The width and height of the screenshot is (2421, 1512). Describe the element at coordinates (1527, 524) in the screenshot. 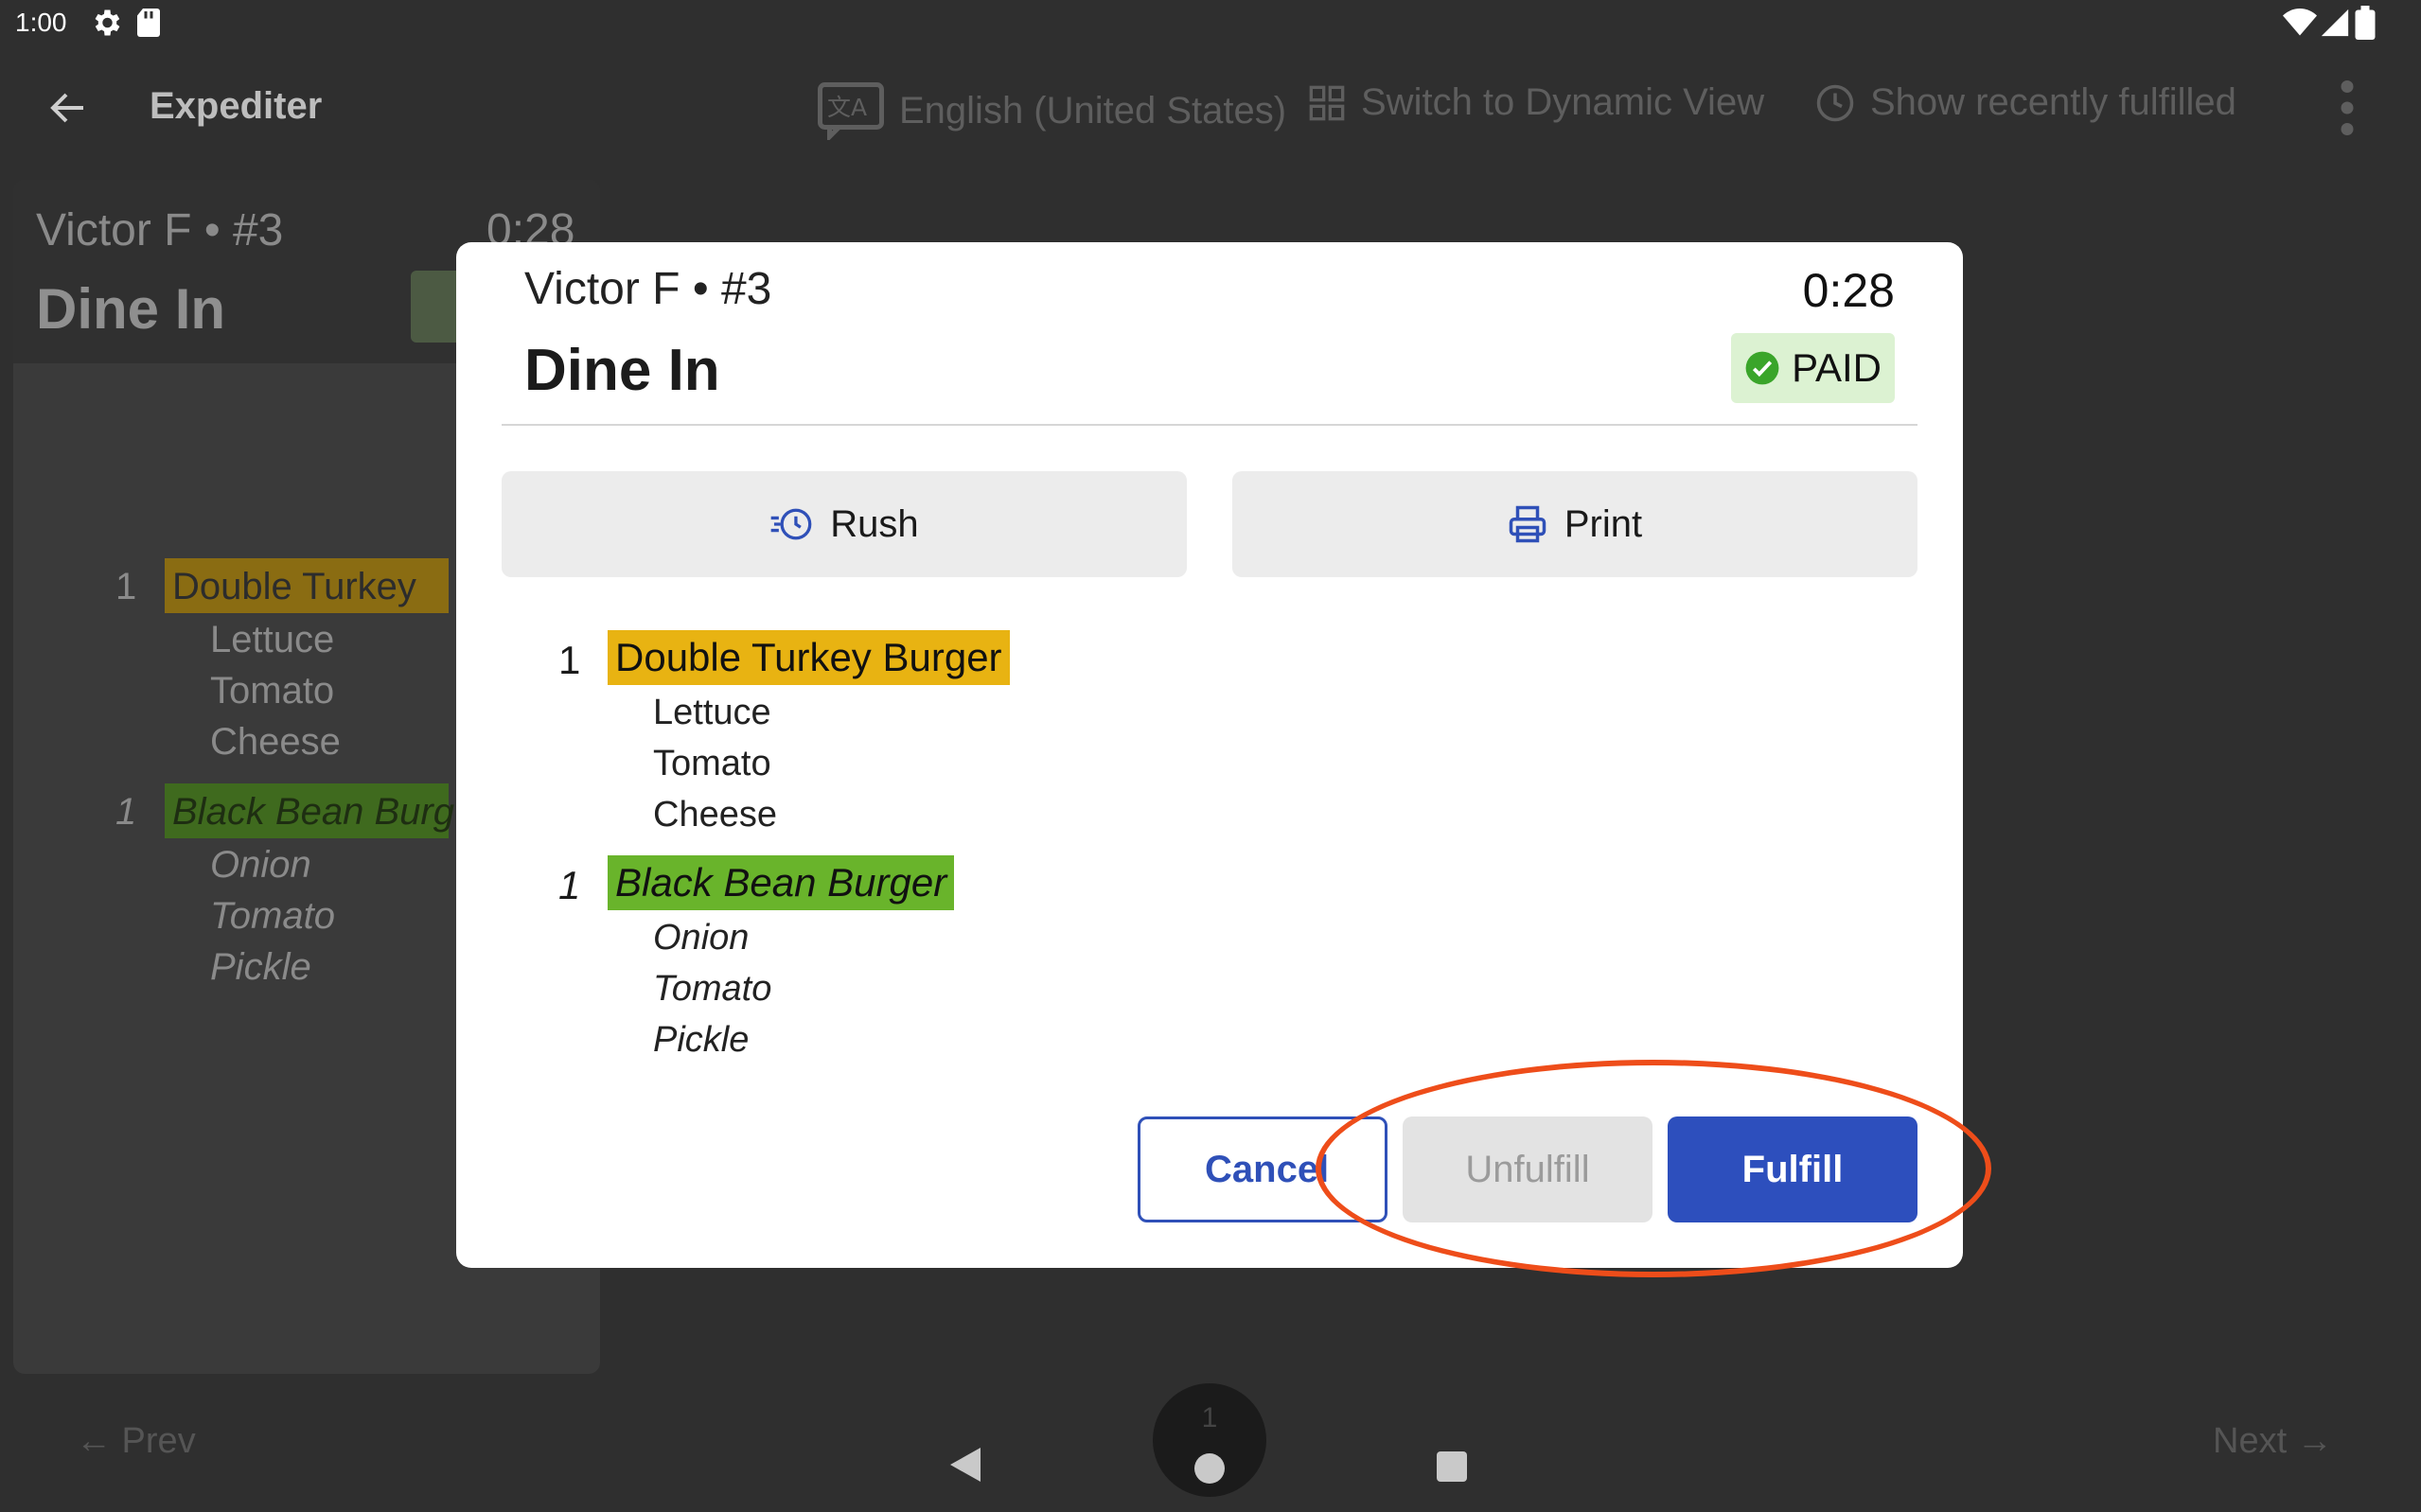

I see `printer-icon` at that location.